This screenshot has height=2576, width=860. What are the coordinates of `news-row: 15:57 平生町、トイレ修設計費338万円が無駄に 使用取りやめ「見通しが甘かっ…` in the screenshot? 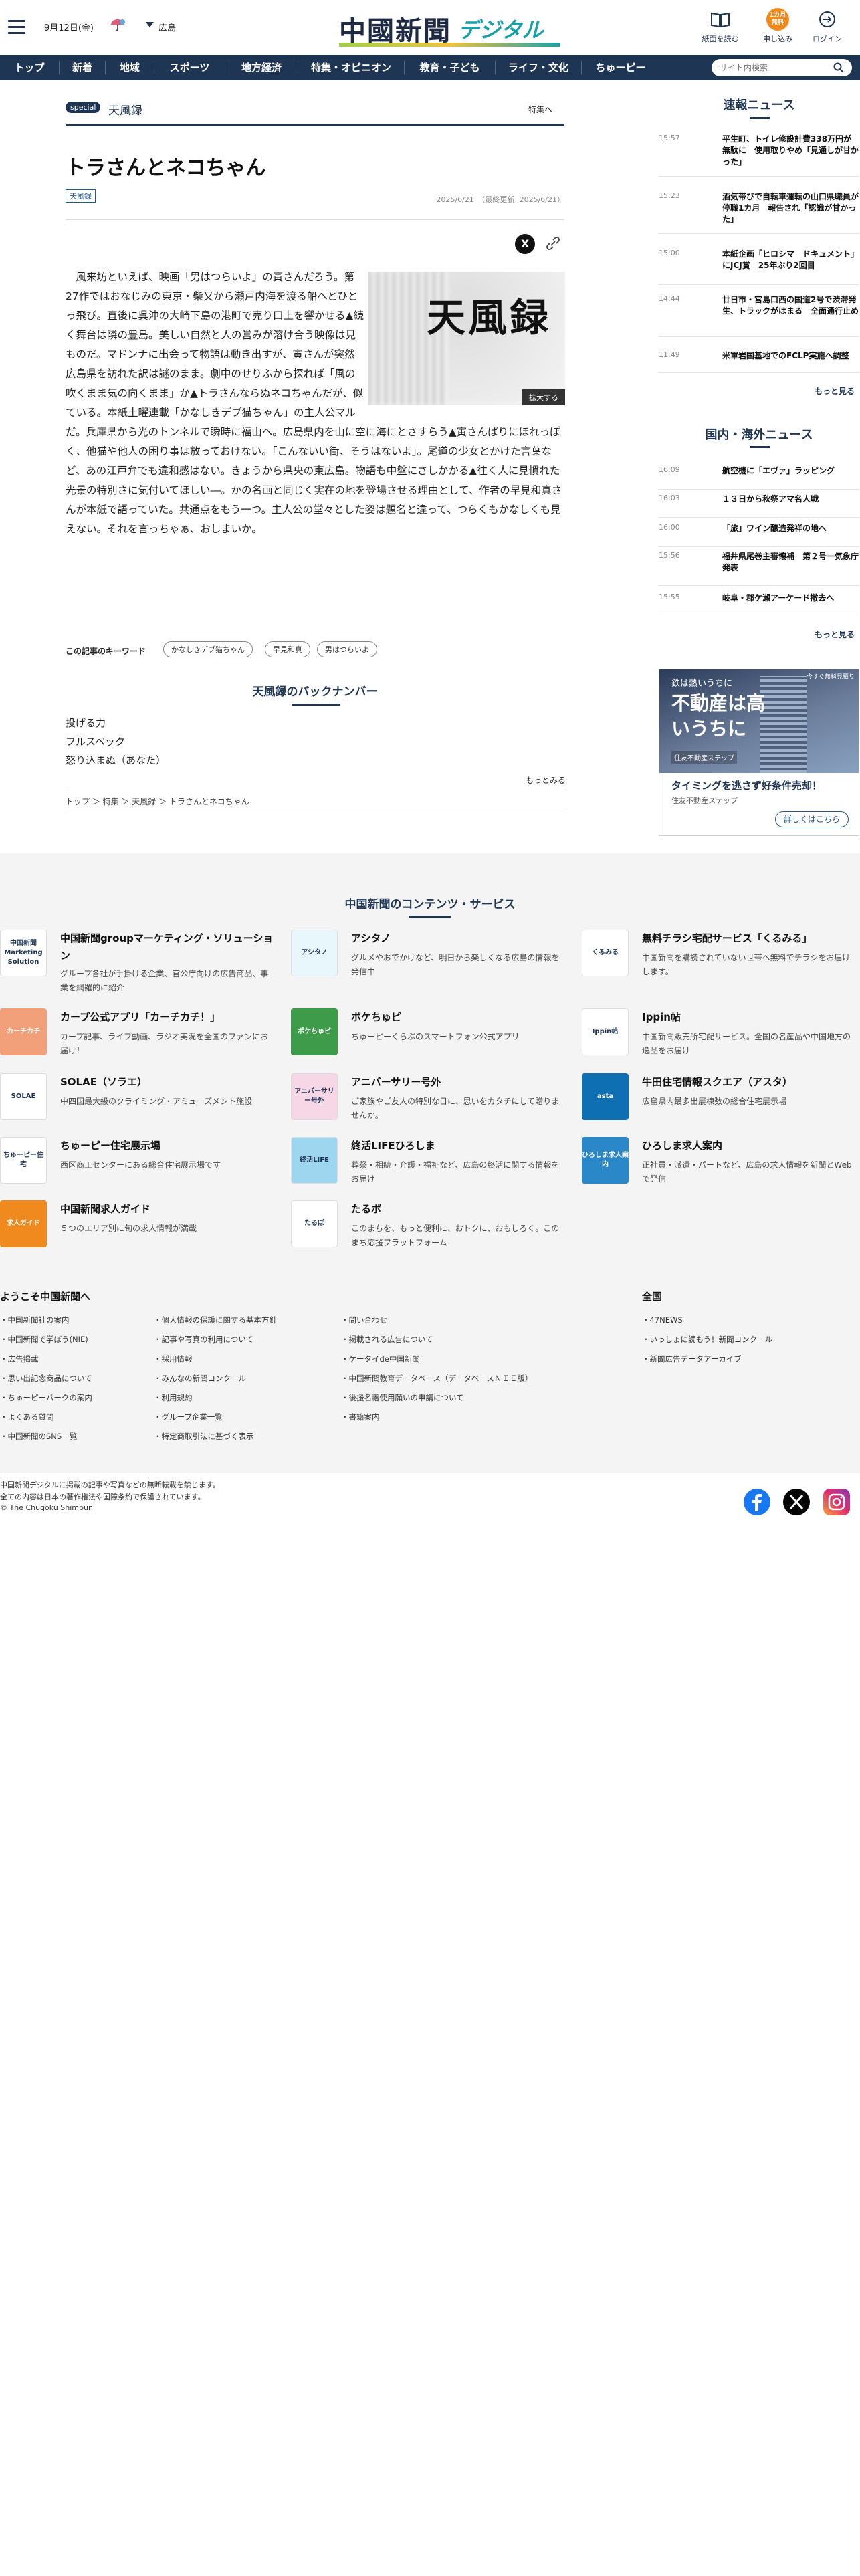 It's located at (759, 155).